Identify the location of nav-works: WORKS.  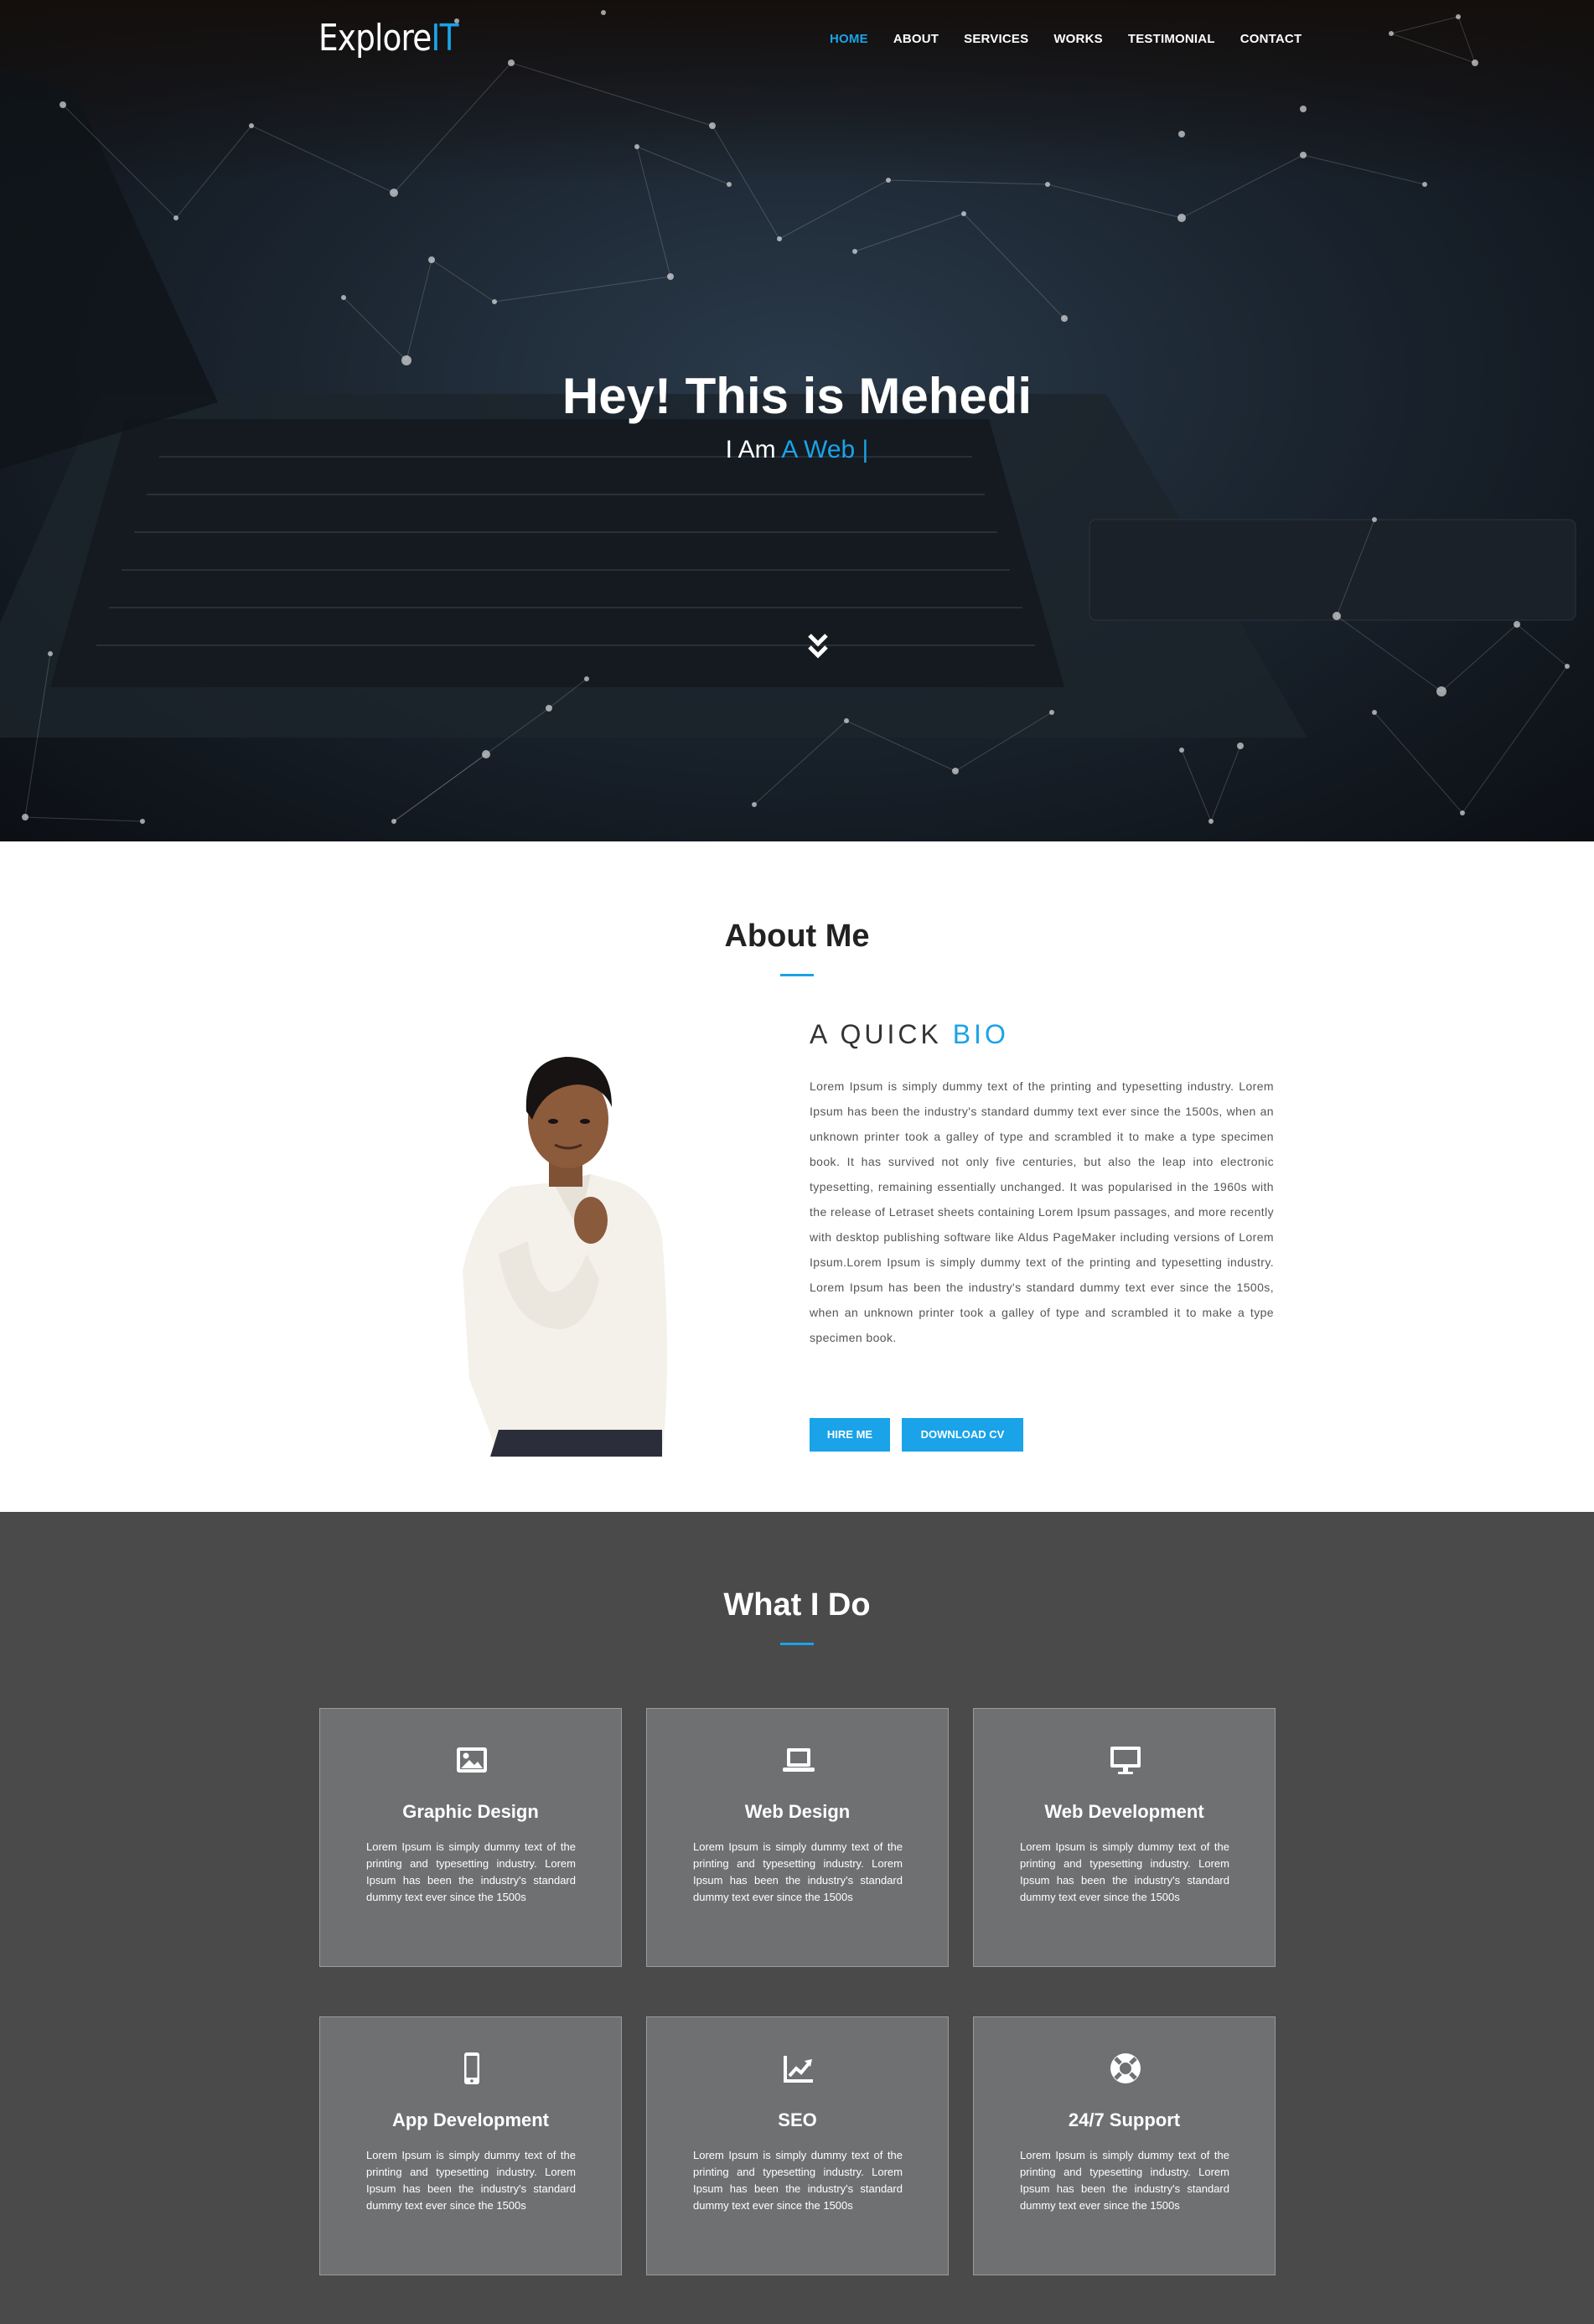
(1078, 39).